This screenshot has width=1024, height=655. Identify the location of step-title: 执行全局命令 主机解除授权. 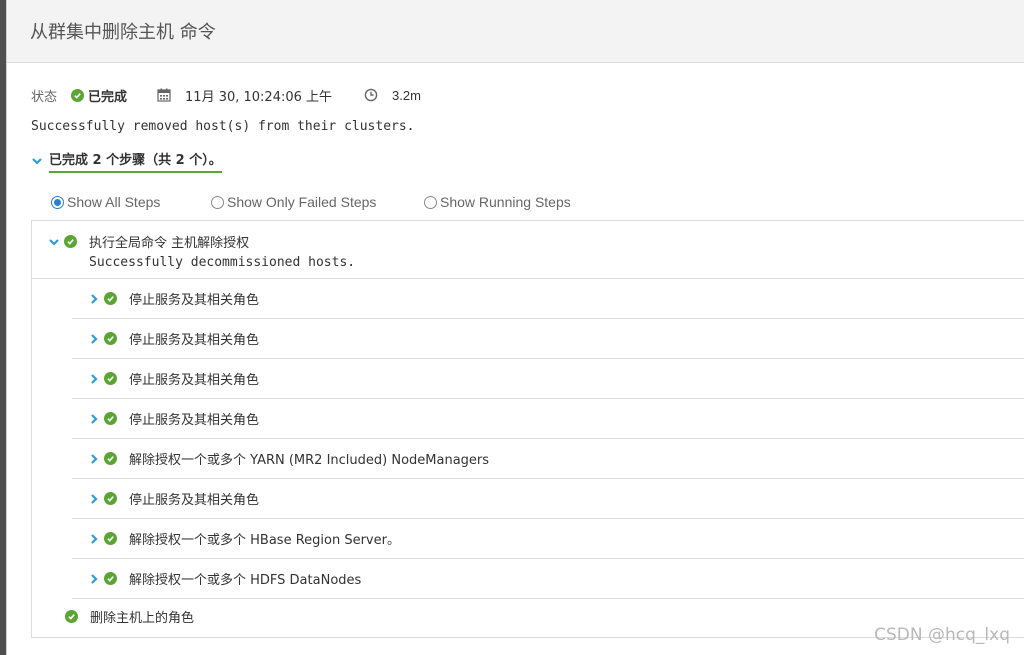
(169, 243).